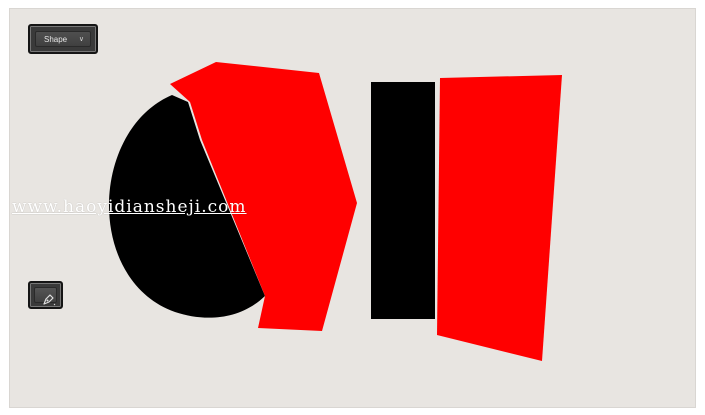  Describe the element at coordinates (49, 300) in the screenshot. I see `pen-tool-icon` at that location.